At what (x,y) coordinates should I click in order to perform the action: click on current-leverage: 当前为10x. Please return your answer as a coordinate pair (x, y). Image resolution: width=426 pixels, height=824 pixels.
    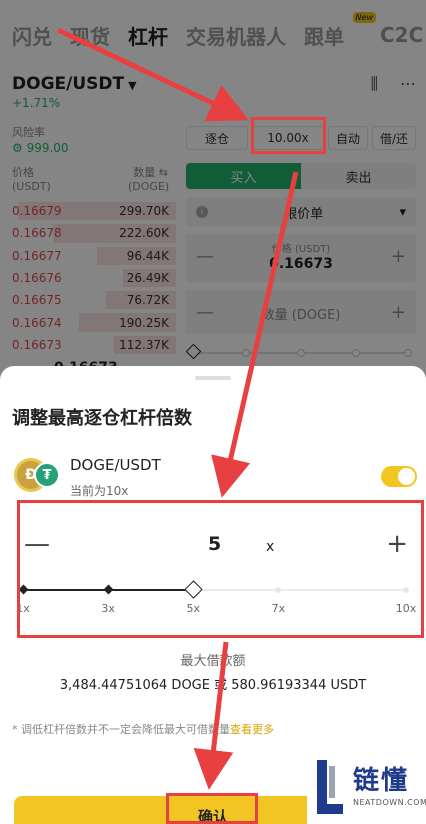
    Looking at the image, I should click on (99, 491).